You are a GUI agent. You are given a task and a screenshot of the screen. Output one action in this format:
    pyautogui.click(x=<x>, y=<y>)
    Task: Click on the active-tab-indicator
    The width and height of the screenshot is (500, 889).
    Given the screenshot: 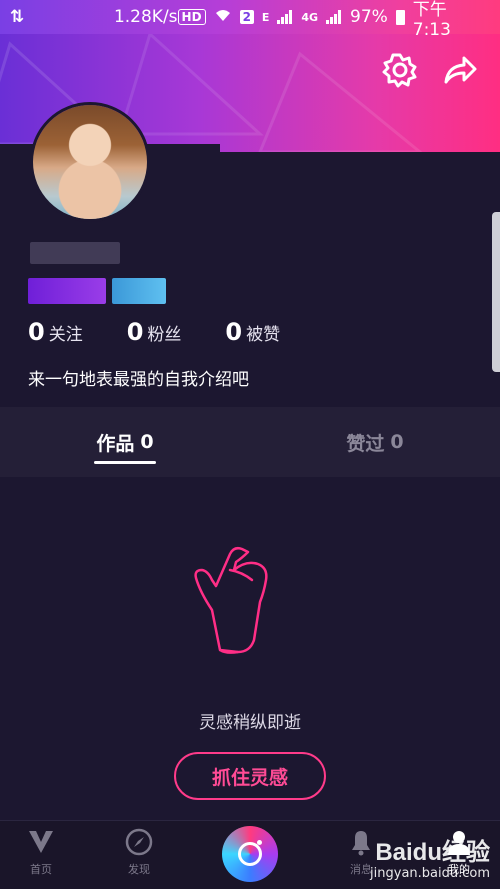 What is the action you would take?
    pyautogui.click(x=125, y=462)
    